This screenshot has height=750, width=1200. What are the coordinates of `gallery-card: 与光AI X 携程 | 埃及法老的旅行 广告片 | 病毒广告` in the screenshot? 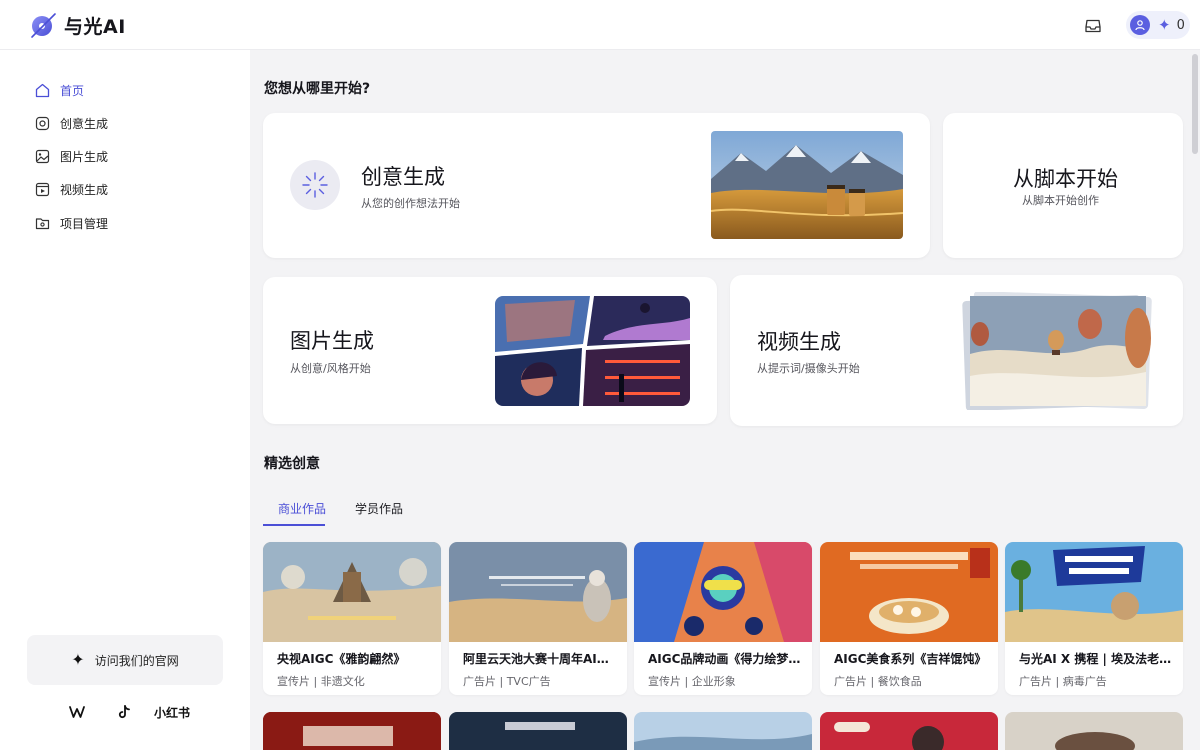 It's located at (1094, 618).